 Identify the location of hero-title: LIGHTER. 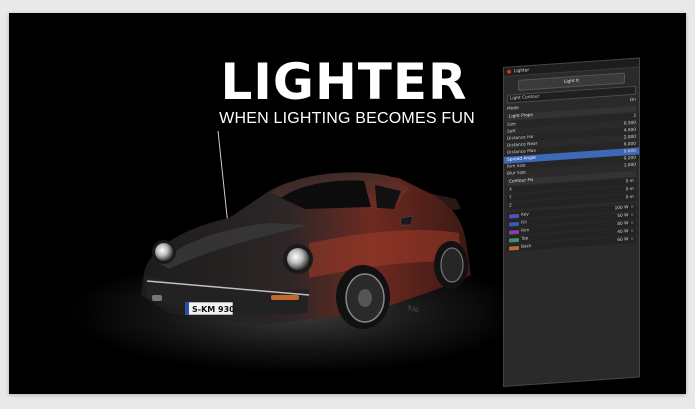
(344, 82).